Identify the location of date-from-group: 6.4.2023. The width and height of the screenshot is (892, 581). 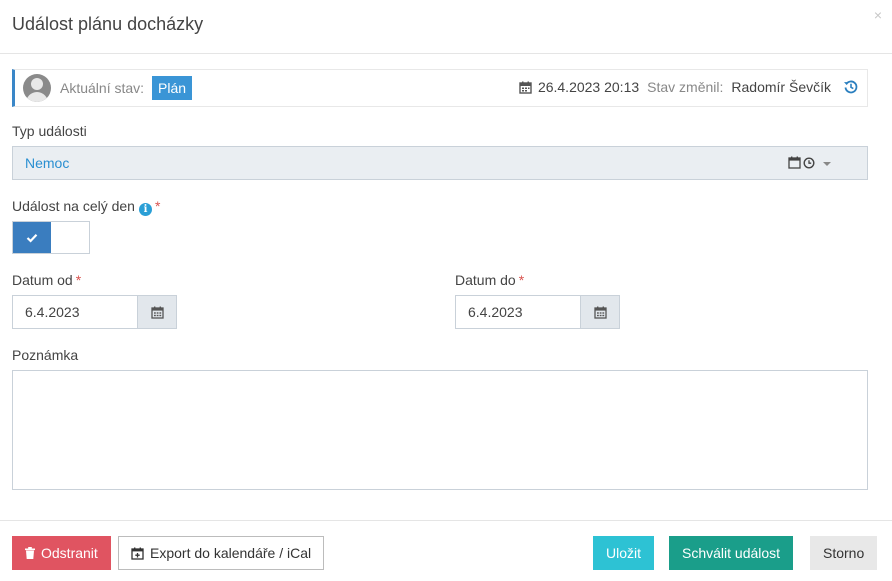
(94, 312).